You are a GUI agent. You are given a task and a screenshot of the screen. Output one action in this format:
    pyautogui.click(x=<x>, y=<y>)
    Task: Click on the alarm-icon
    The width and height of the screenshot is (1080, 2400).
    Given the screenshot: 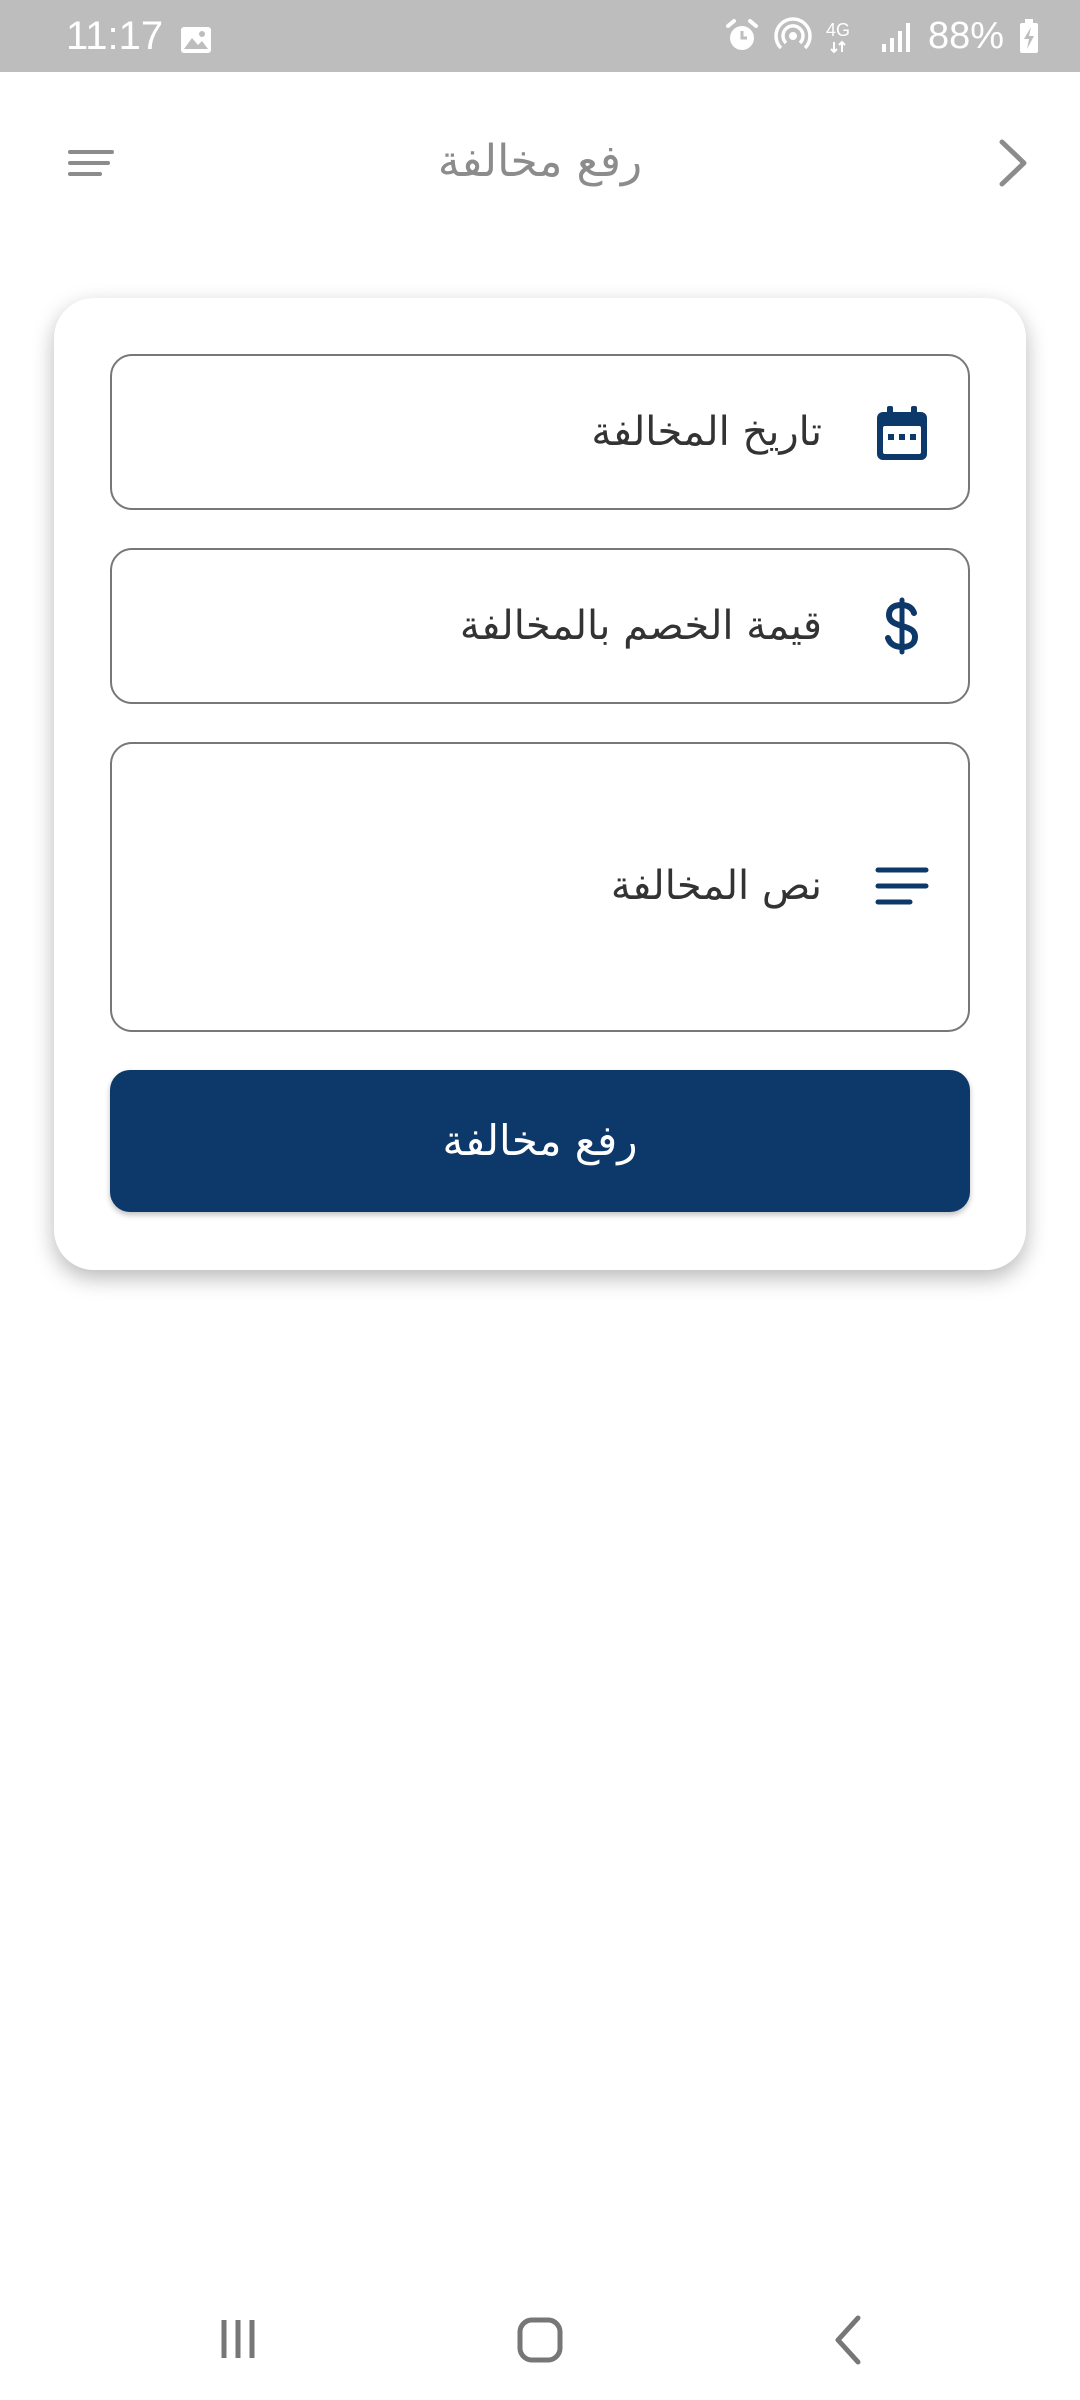 What is the action you would take?
    pyautogui.click(x=741, y=34)
    